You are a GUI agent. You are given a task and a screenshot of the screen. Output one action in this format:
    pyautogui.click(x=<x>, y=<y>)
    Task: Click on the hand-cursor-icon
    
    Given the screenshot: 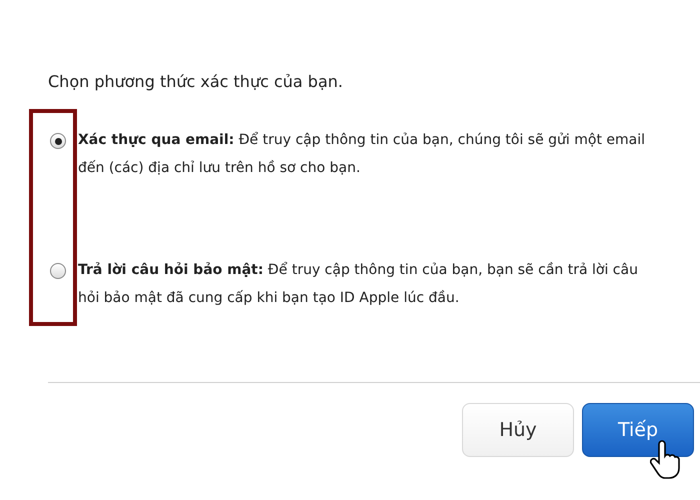 What is the action you would take?
    pyautogui.click(x=665, y=460)
    